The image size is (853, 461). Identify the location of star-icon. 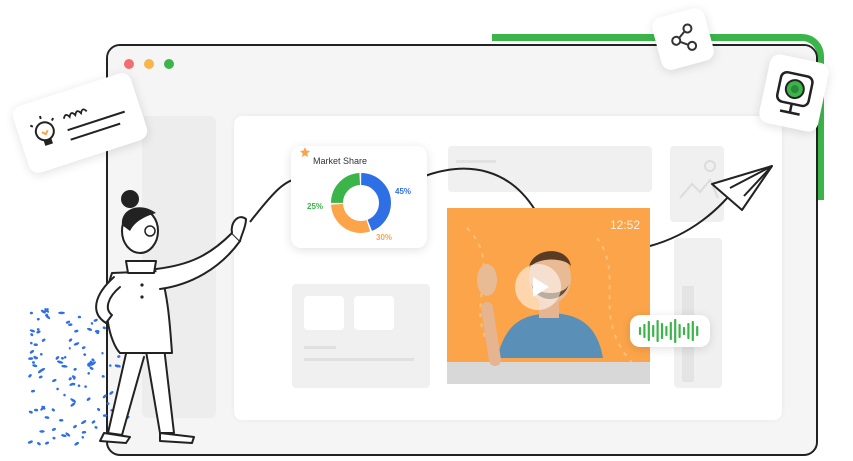
(305, 152).